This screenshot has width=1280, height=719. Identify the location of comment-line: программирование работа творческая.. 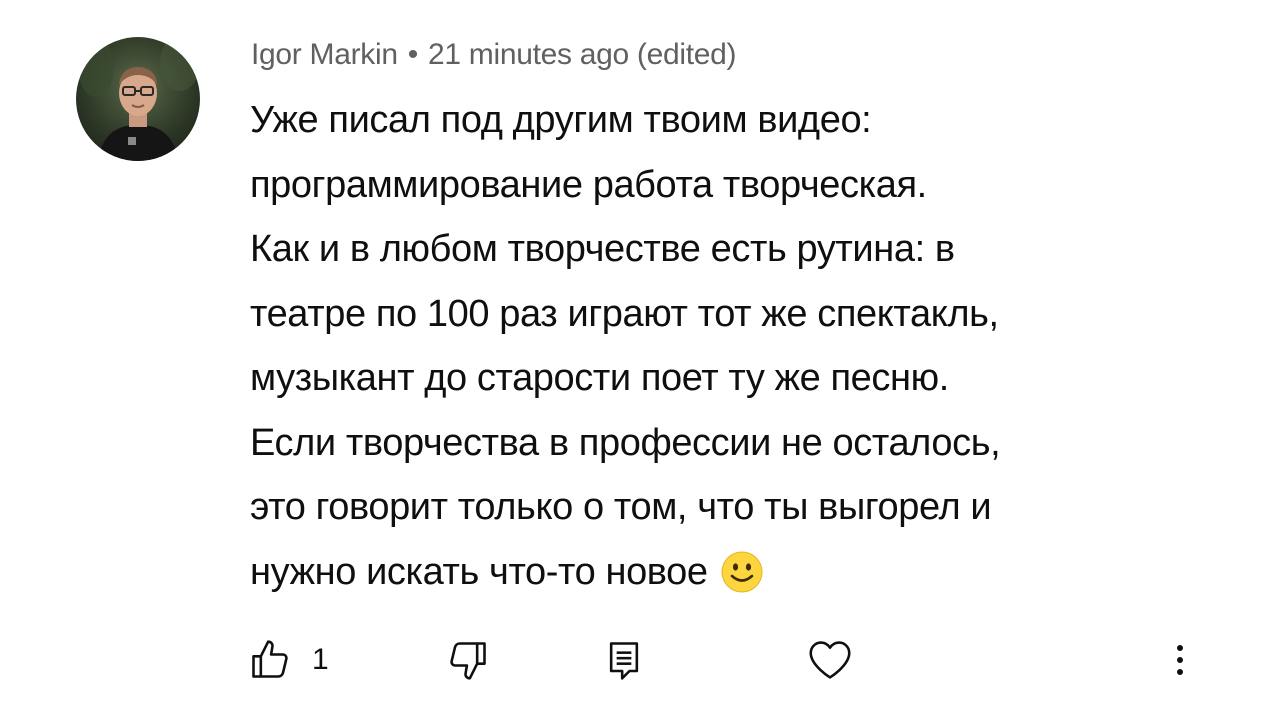
(588, 184).